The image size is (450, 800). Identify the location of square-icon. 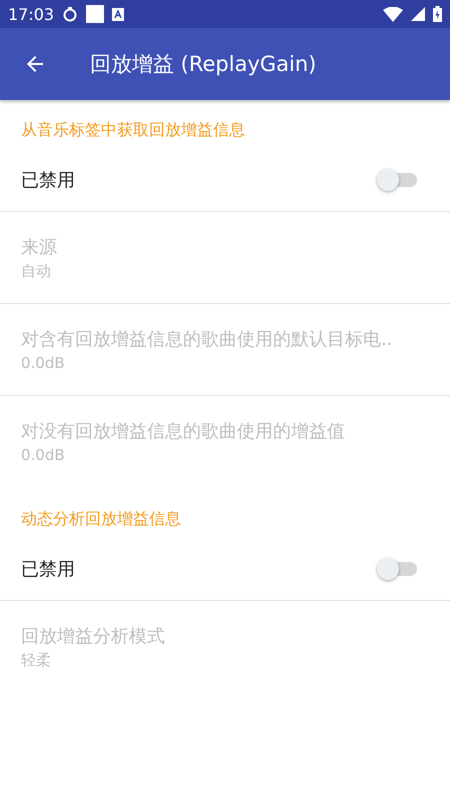
(95, 14).